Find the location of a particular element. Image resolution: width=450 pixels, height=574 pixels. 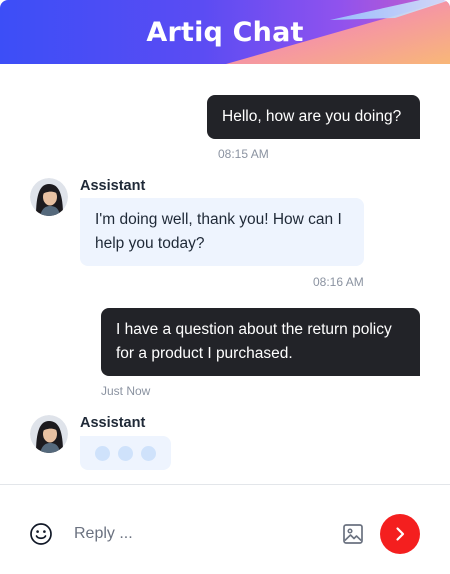

message-timestamp: Just Now is located at coordinates (126, 391).